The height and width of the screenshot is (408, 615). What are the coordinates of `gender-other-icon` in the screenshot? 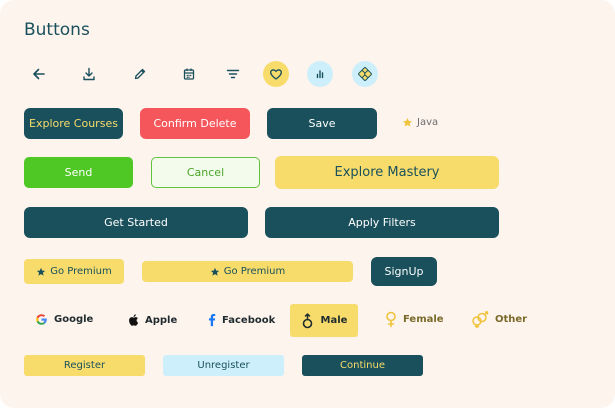 It's located at (480, 319).